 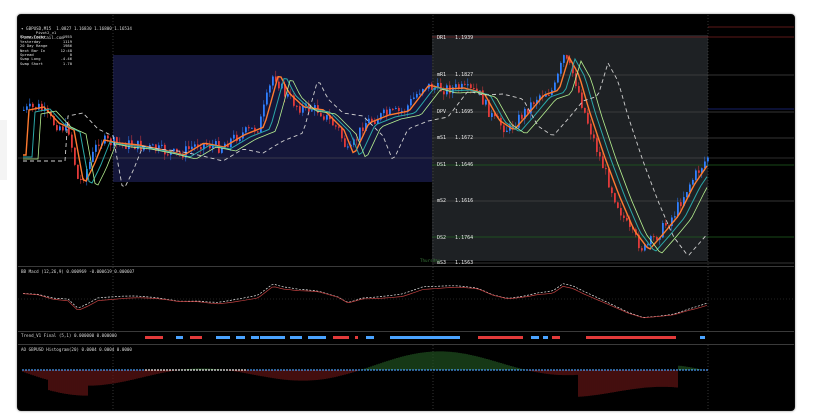 I want to click on macd-signal-line, so click(x=365, y=302).